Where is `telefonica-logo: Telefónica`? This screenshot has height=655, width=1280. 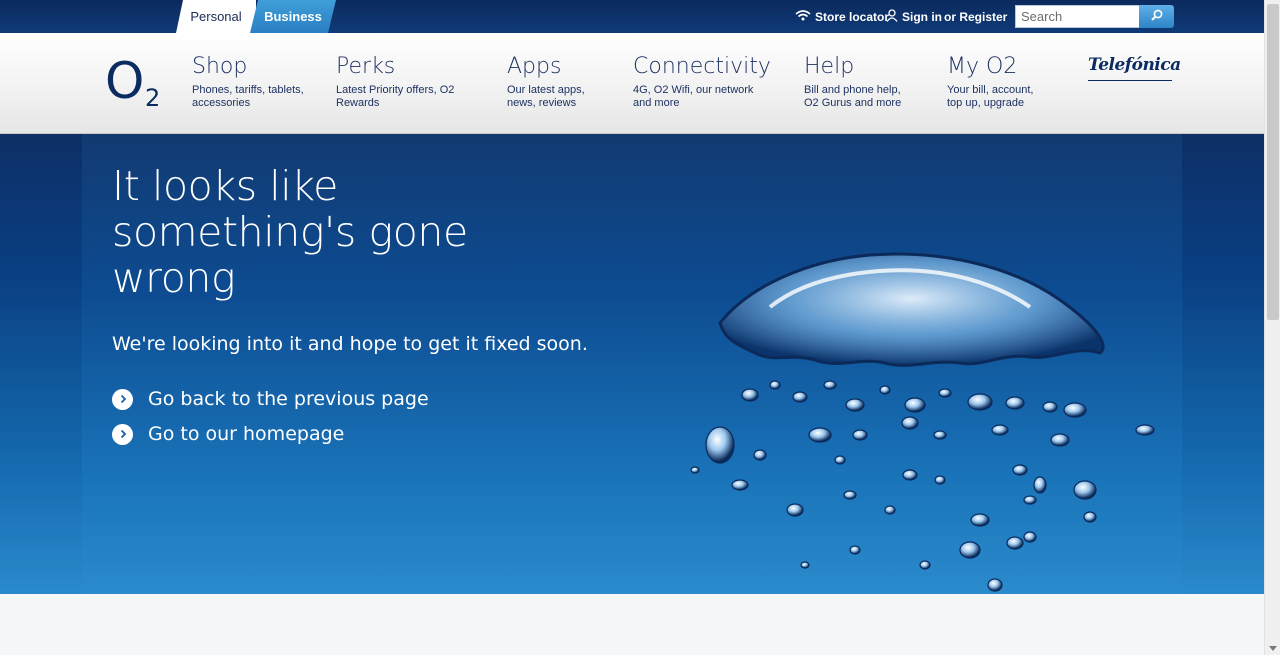 telefonica-logo: Telefónica is located at coordinates (1134, 68).